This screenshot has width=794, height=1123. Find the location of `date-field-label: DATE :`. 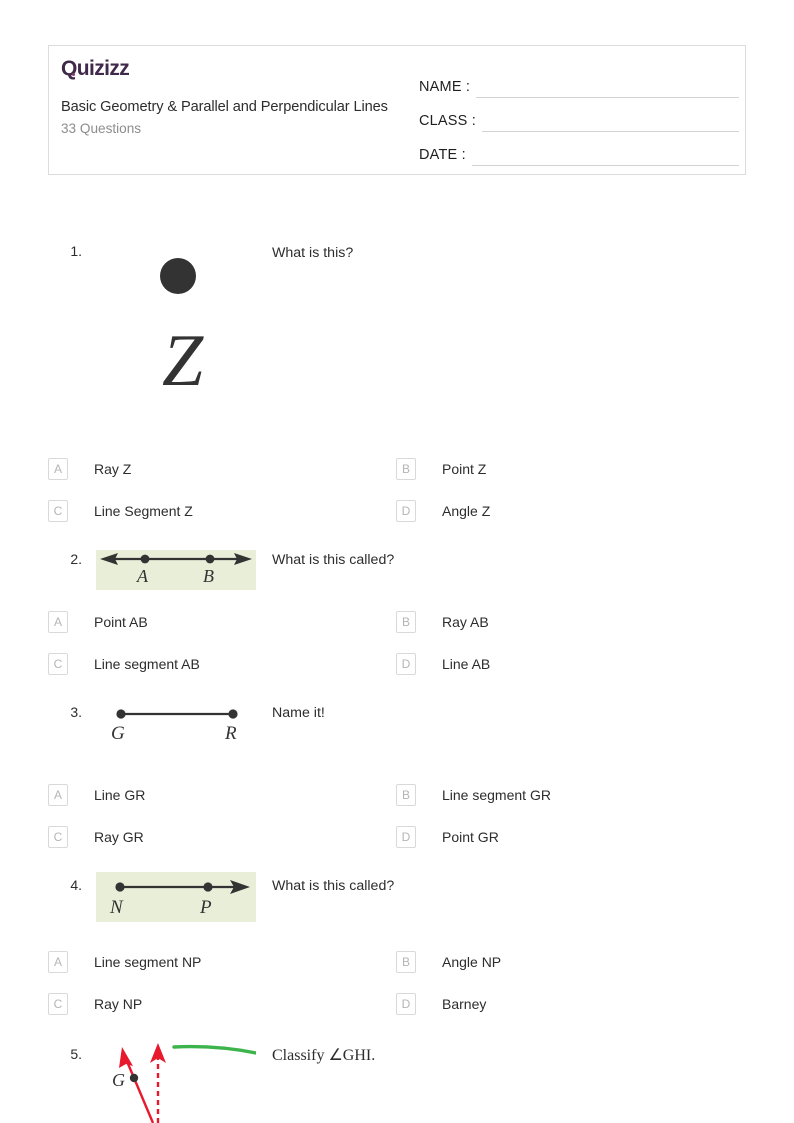

date-field-label: DATE : is located at coordinates (442, 155).